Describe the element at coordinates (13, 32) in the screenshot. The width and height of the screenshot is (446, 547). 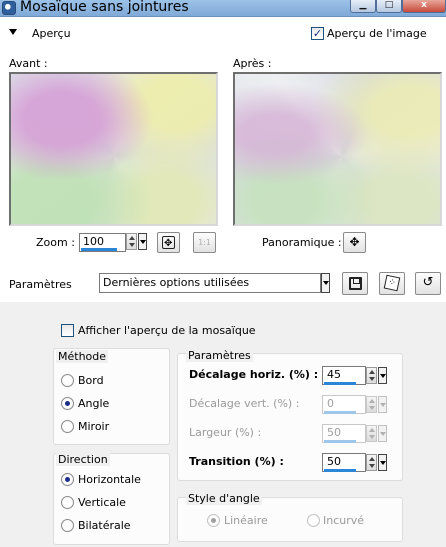
I see `collapse-arrow-icon` at that location.